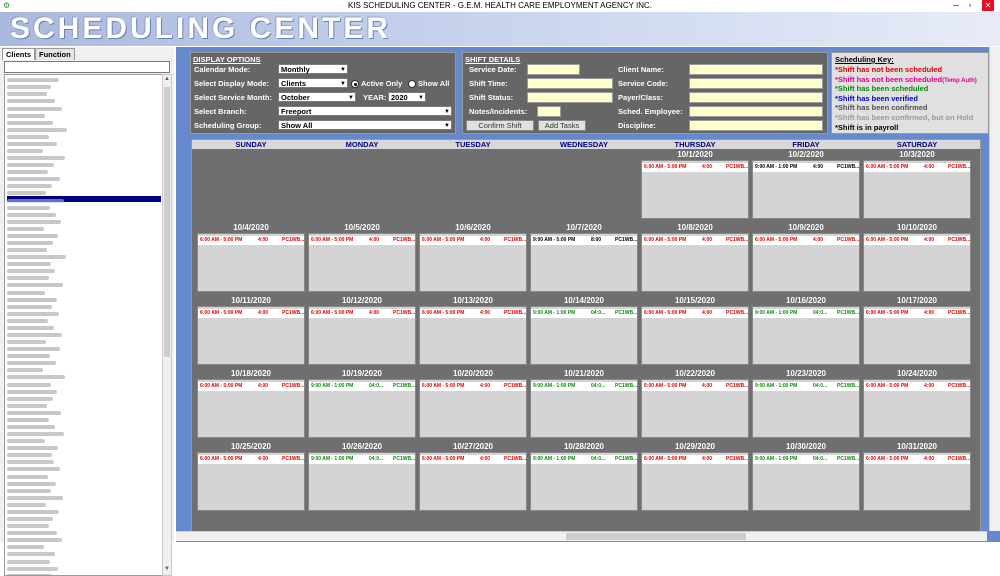 The width and height of the screenshot is (1000, 576). What do you see at coordinates (756, 97) in the screenshot?
I see `payer-class-field` at bounding box center [756, 97].